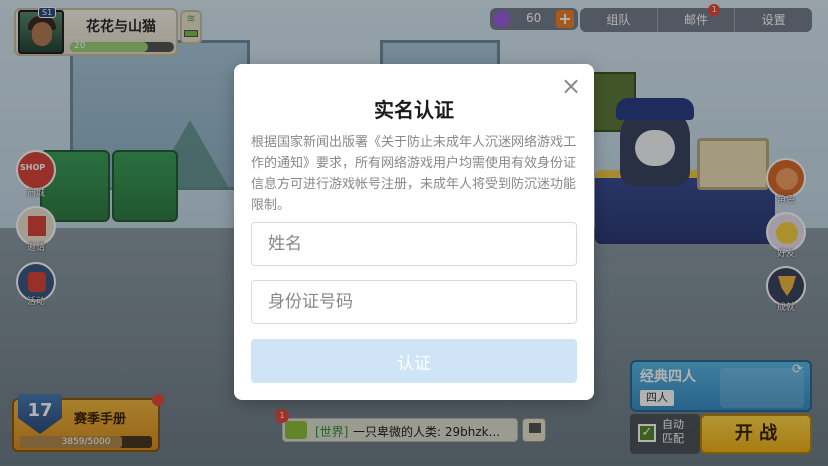  Describe the element at coordinates (414, 244) in the screenshot. I see `name-input` at that location.